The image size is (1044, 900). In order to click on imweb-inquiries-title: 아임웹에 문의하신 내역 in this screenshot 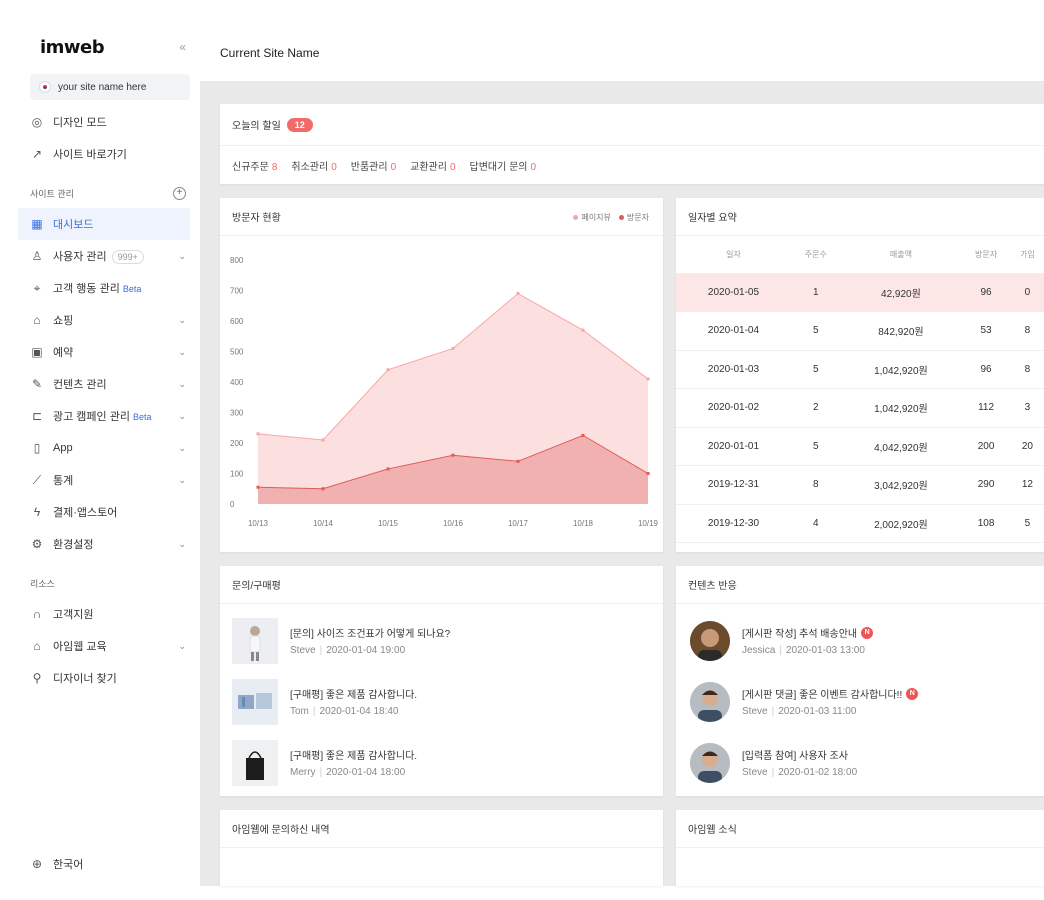, I will do `click(441, 829)`.